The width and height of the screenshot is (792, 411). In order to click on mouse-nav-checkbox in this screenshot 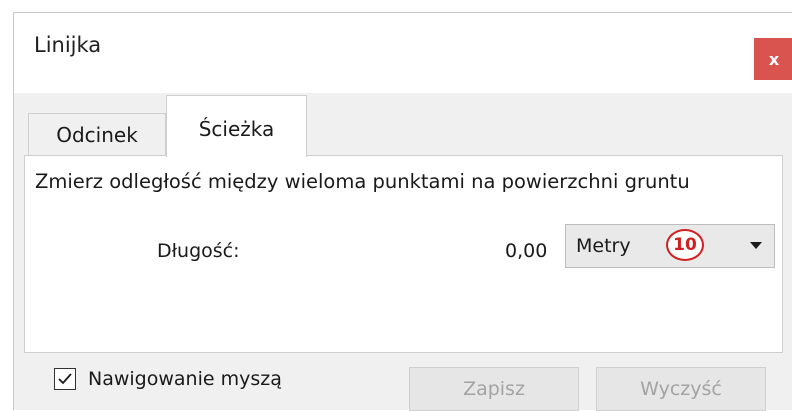, I will do `click(65, 379)`.